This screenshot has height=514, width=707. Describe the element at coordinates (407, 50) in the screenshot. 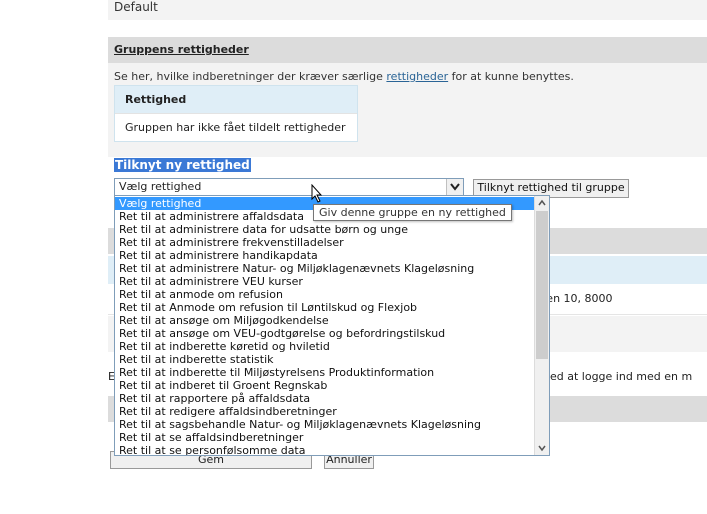

I see `rights-section-header: Gruppens rettigheder` at that location.